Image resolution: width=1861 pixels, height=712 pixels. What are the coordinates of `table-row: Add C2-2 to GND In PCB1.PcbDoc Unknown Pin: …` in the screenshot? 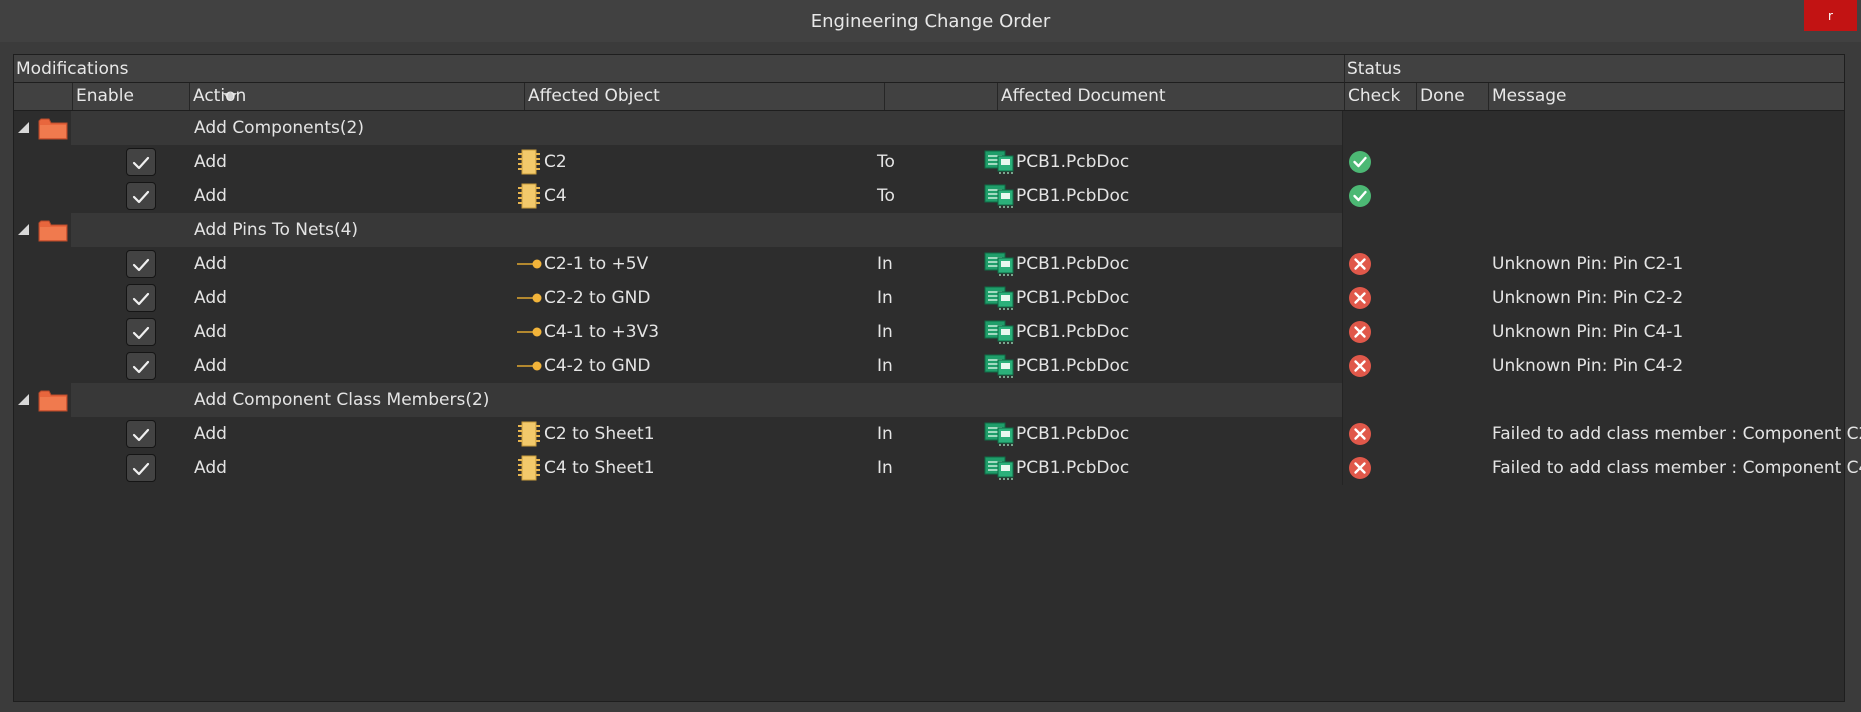 It's located at (929, 298).